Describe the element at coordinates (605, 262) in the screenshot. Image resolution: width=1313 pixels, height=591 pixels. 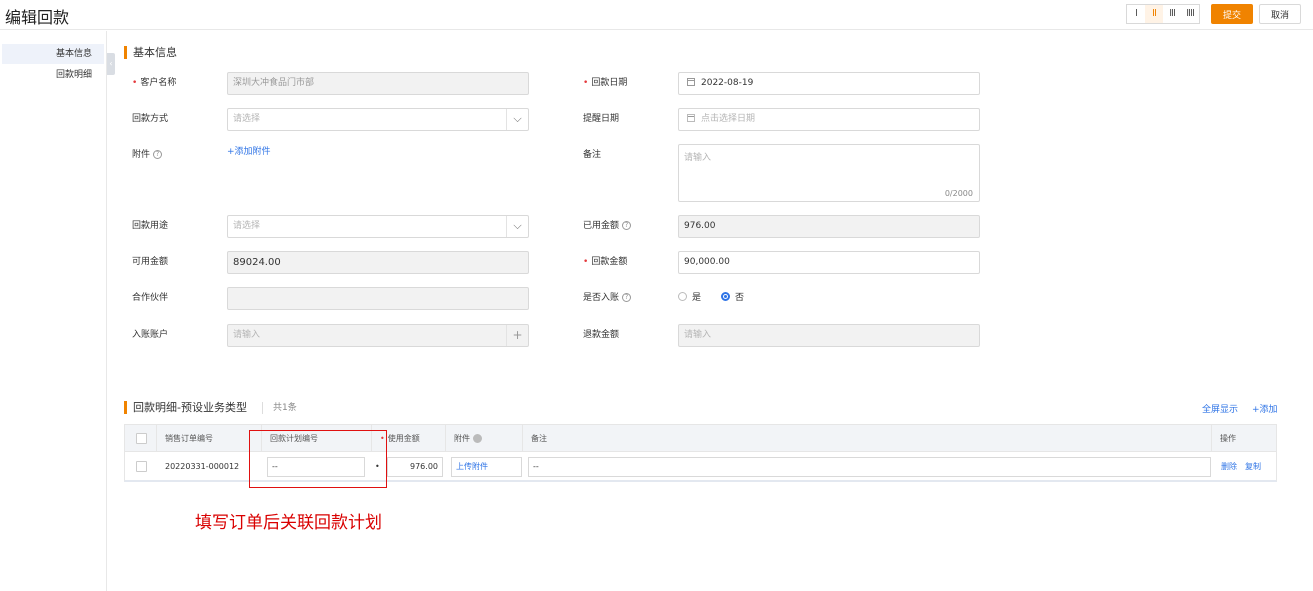
I see `payment-amount-label: • 回款金额` at that location.